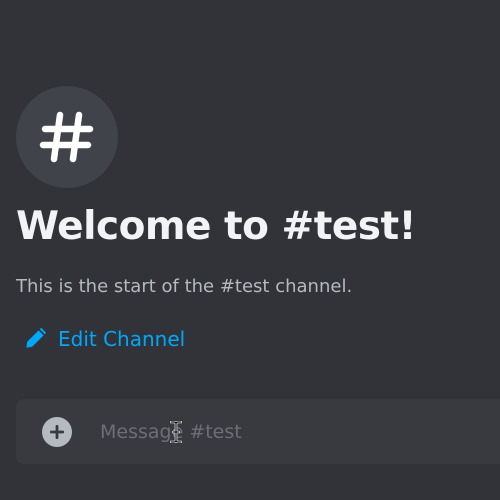  I want to click on channel-avatar, so click(67, 137).